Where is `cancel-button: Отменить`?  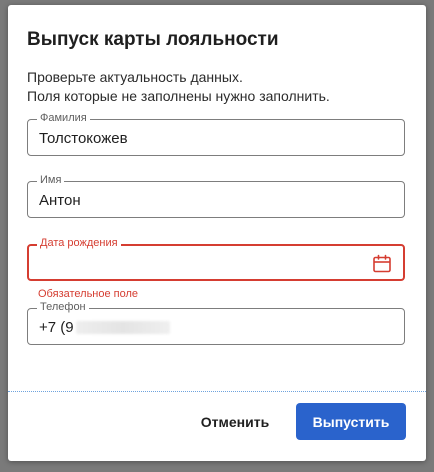 cancel-button: Отменить is located at coordinates (235, 421).